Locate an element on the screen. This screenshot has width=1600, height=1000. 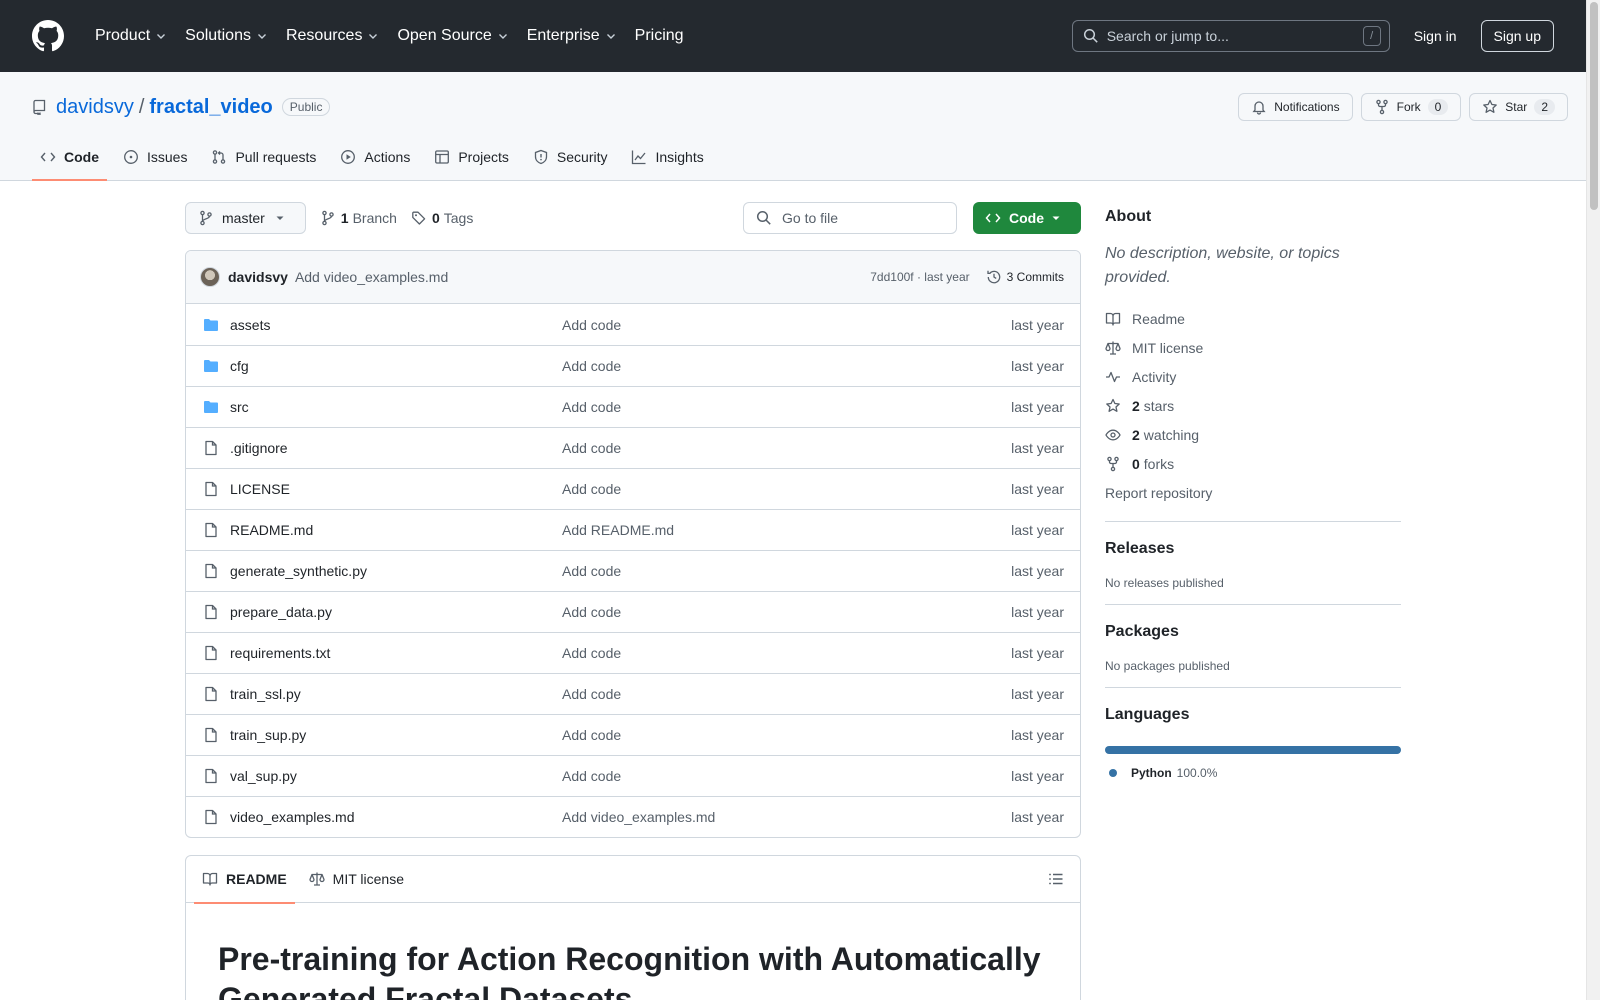
branches-link: 1 Branch is located at coordinates (358, 218).